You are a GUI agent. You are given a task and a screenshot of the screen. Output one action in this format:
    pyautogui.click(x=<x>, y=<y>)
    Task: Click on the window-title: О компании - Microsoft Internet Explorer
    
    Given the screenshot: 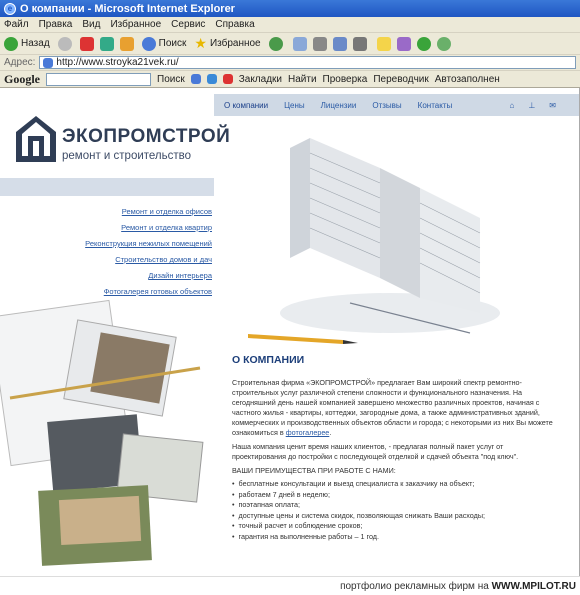 What is the action you would take?
    pyautogui.click(x=127, y=8)
    